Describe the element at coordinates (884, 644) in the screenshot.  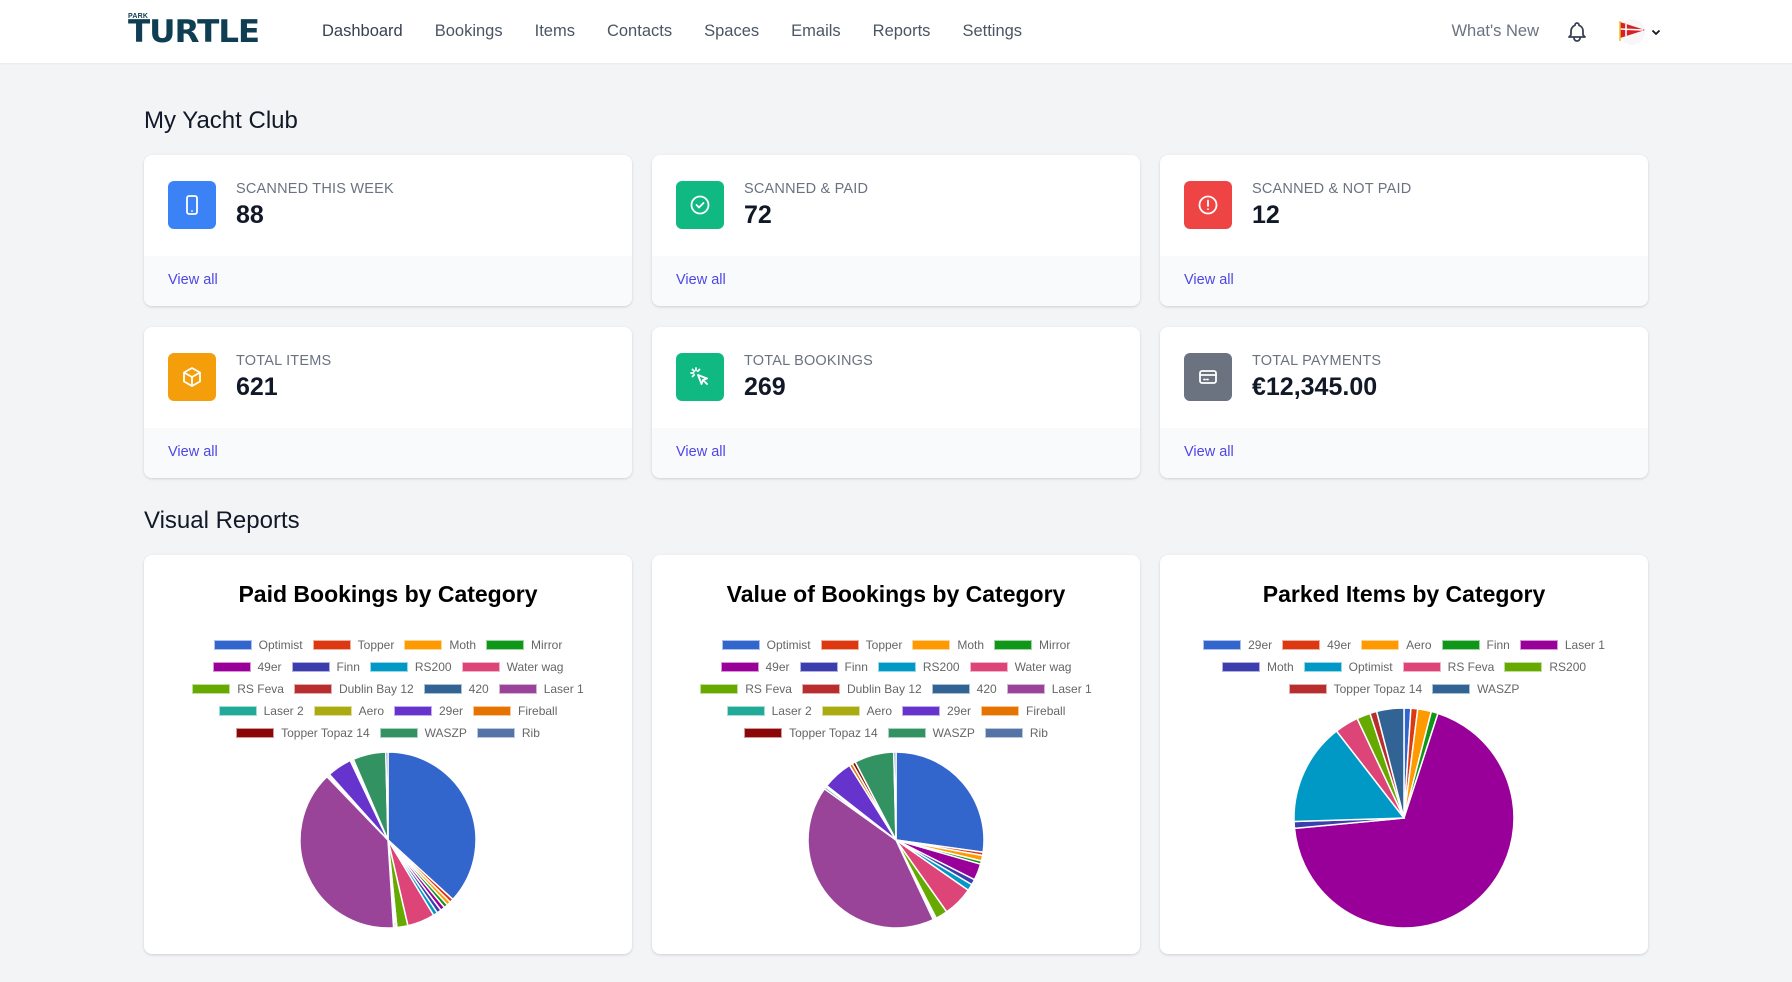
I see `legend-label: Topper` at that location.